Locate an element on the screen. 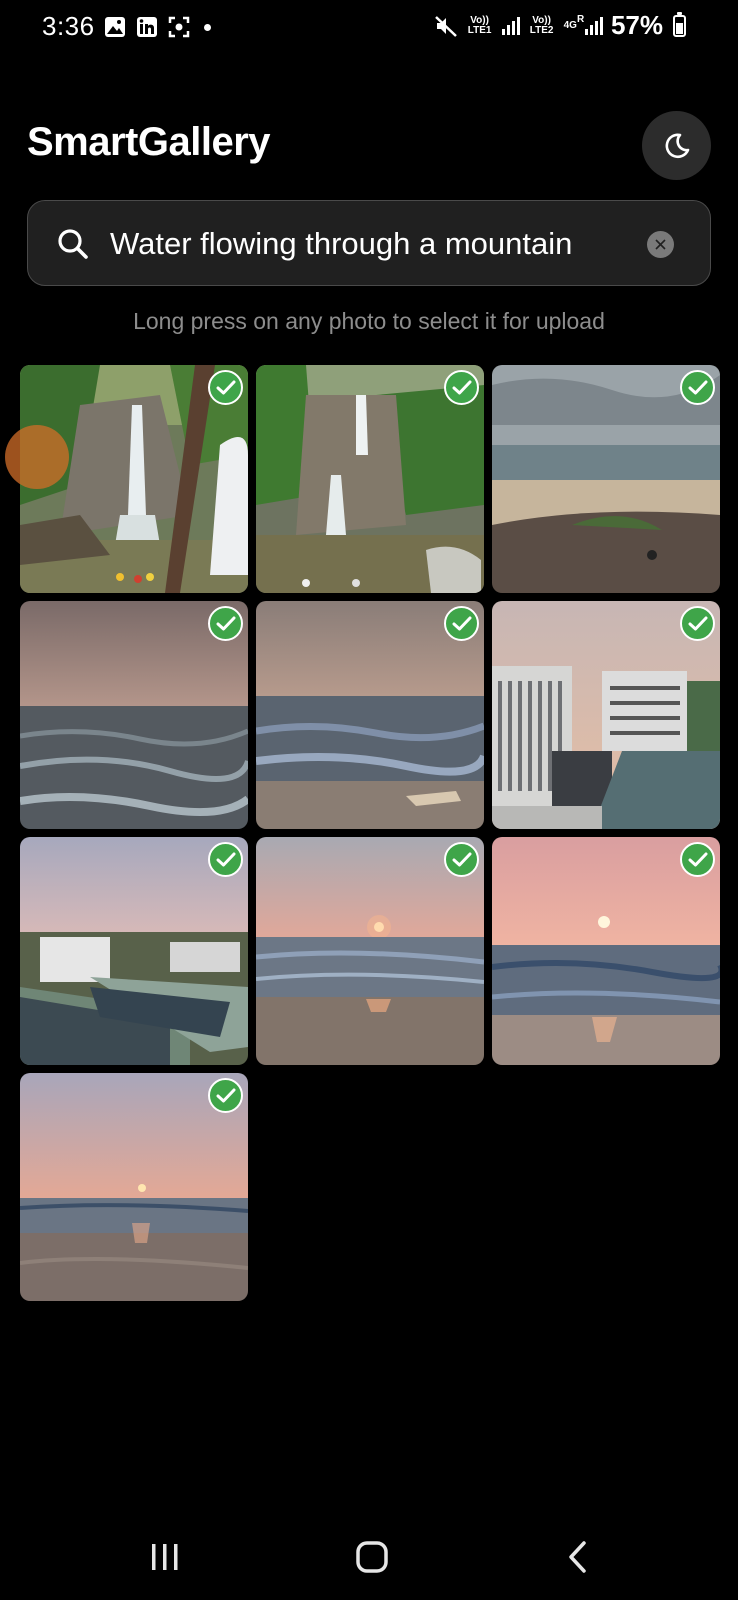  battery-icon is located at coordinates (679, 24).